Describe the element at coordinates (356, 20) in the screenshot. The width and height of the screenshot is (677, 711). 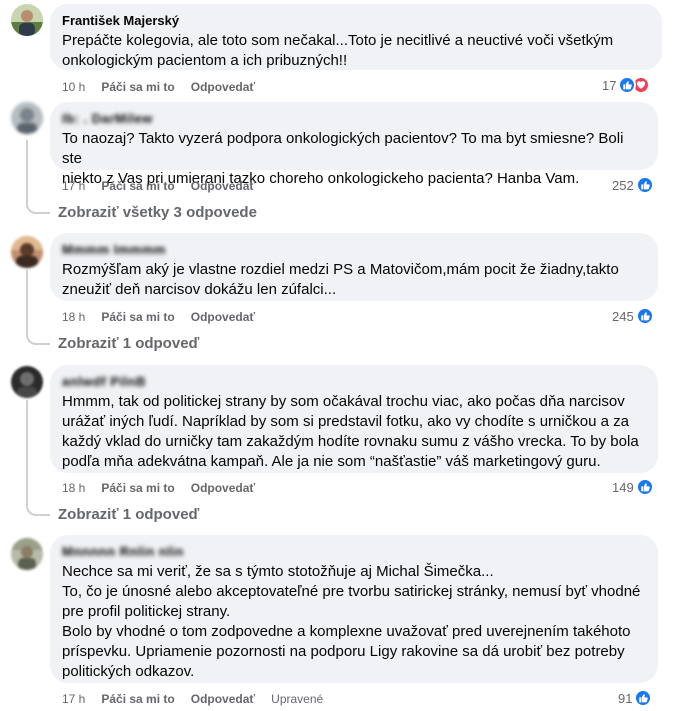
I see `comment-author: František Majerský` at that location.